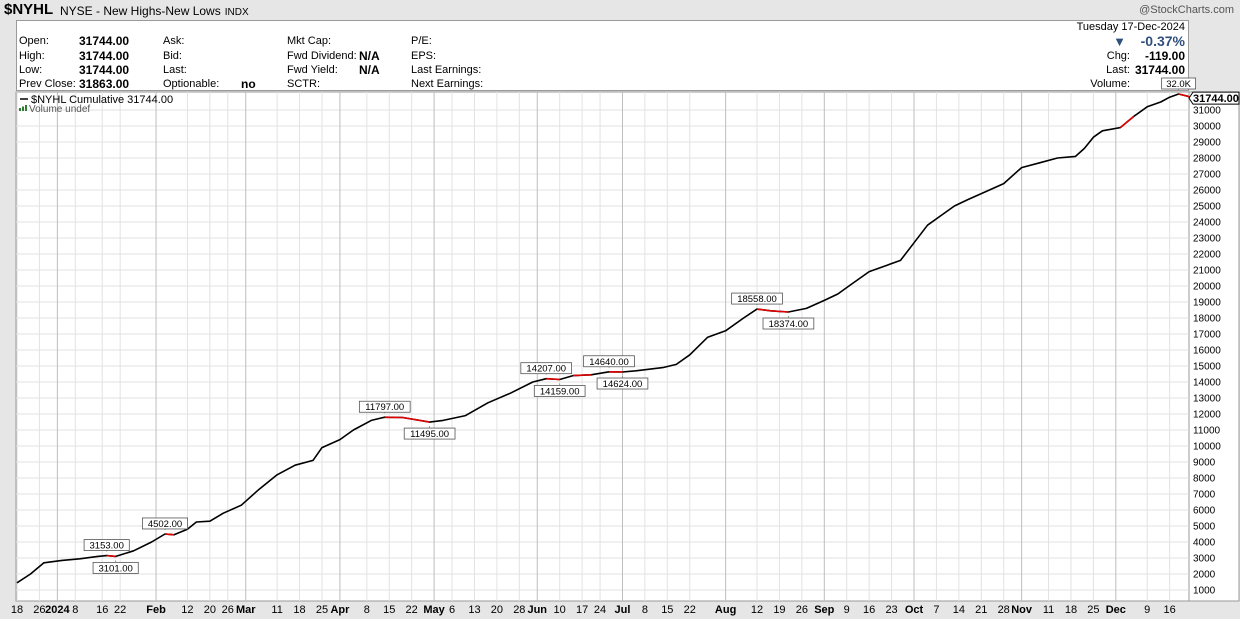 This screenshot has width=1240, height=619. Describe the element at coordinates (1207, 303) in the screenshot. I see `y-tick-label: 19000` at that location.